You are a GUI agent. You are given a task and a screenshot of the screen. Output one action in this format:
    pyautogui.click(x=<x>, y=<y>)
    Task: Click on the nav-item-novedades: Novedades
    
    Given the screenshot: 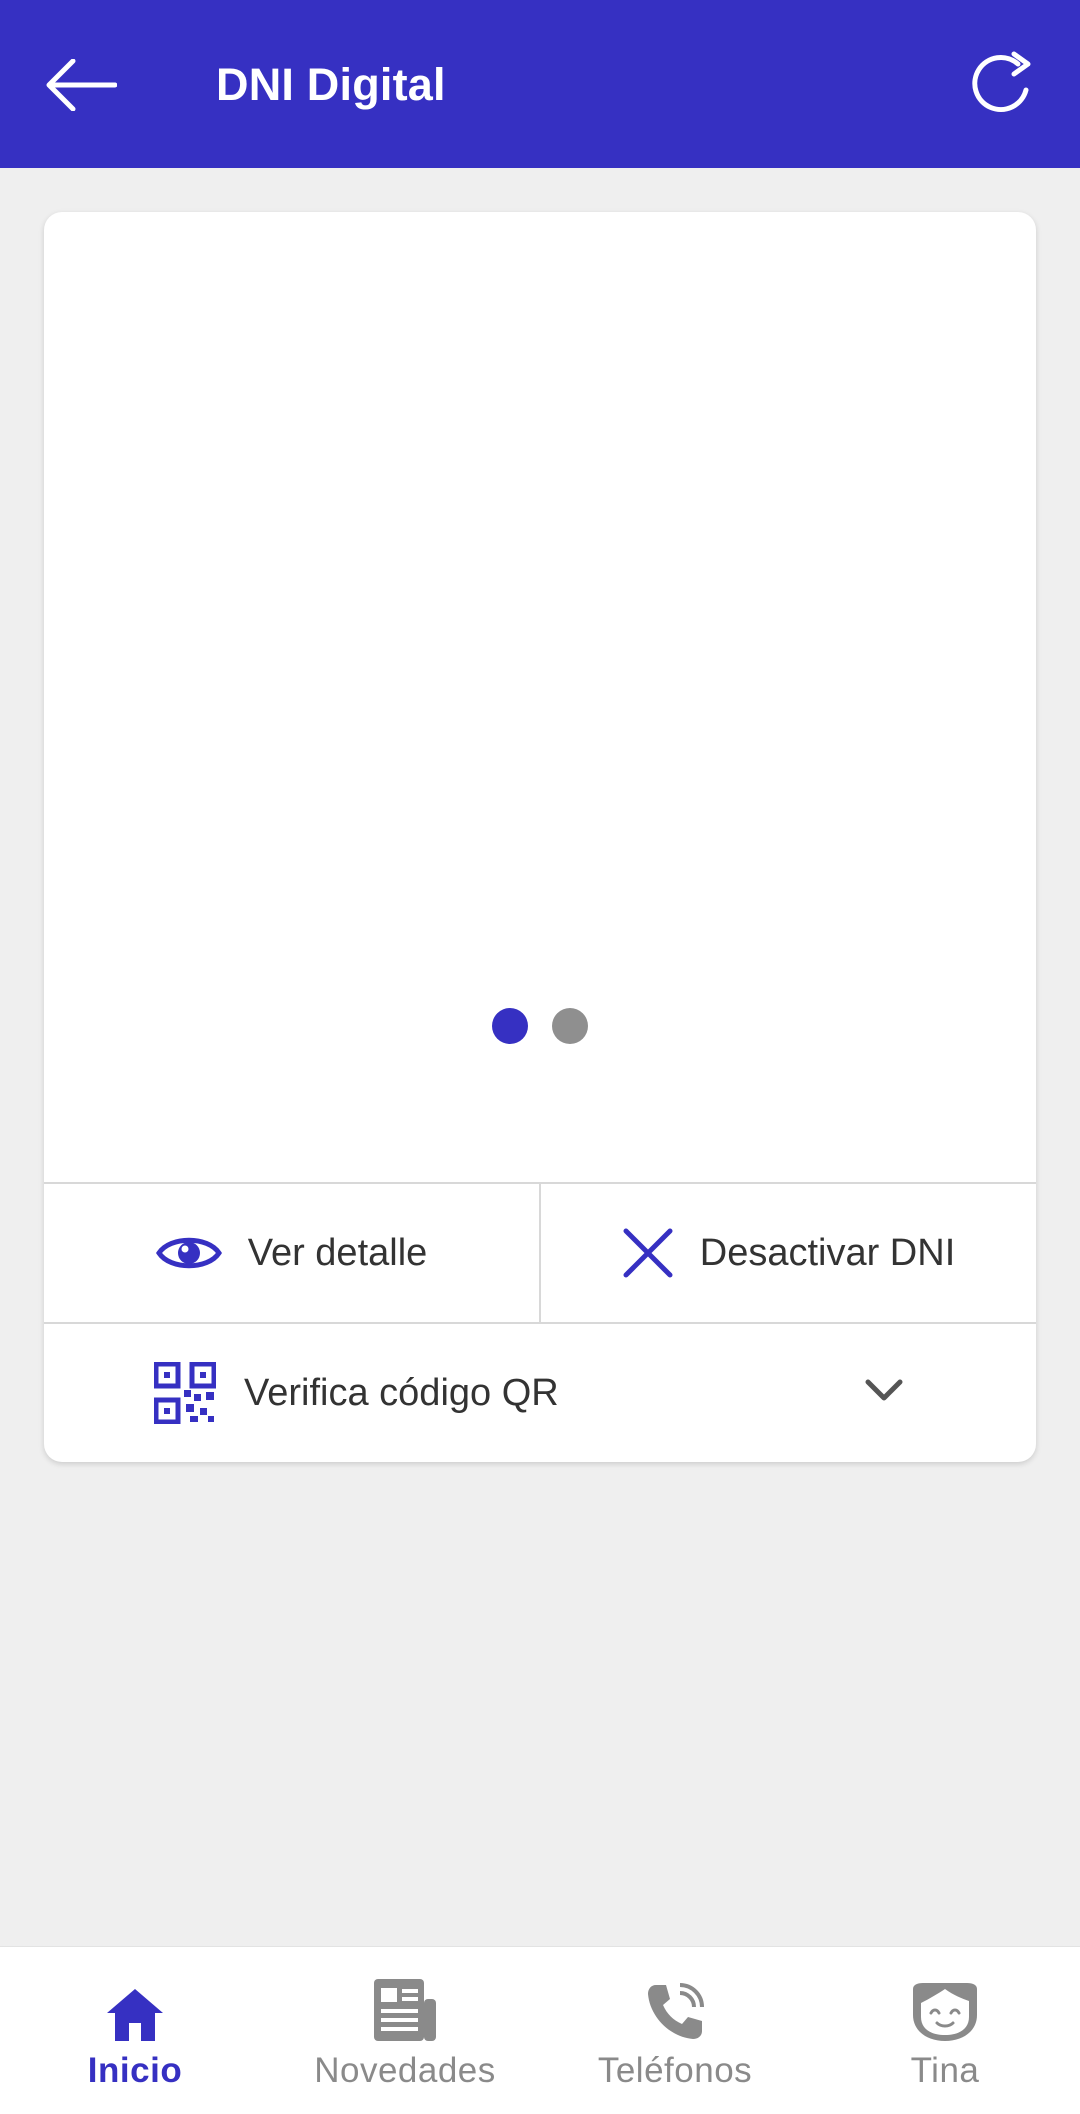 What is the action you would take?
    pyautogui.click(x=405, y=2030)
    